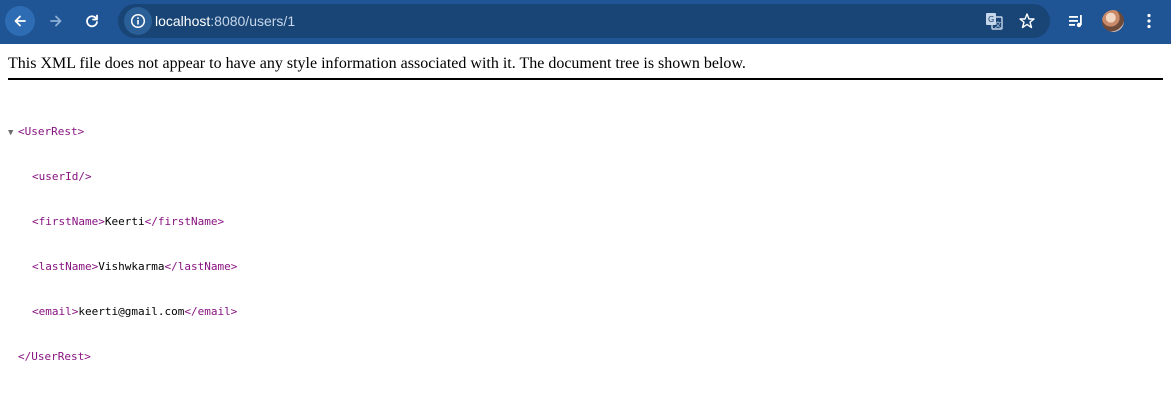 The image size is (1171, 402). I want to click on translate-button: G 文, so click(994, 21).